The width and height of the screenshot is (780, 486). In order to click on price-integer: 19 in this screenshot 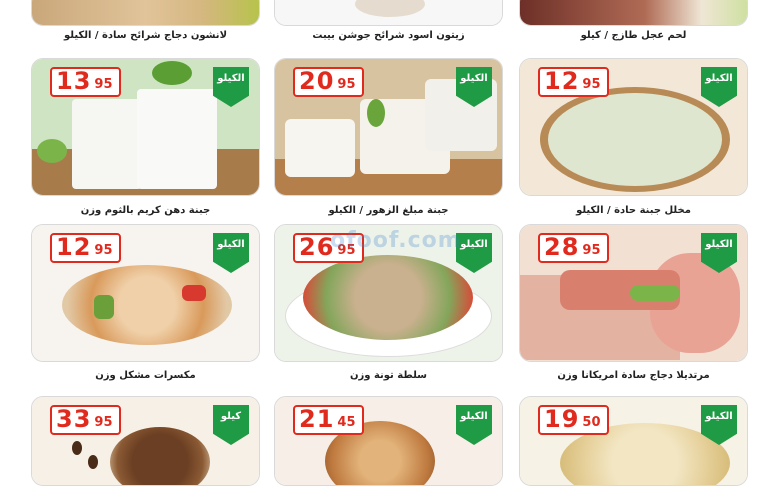, I will do `click(562, 419)`.